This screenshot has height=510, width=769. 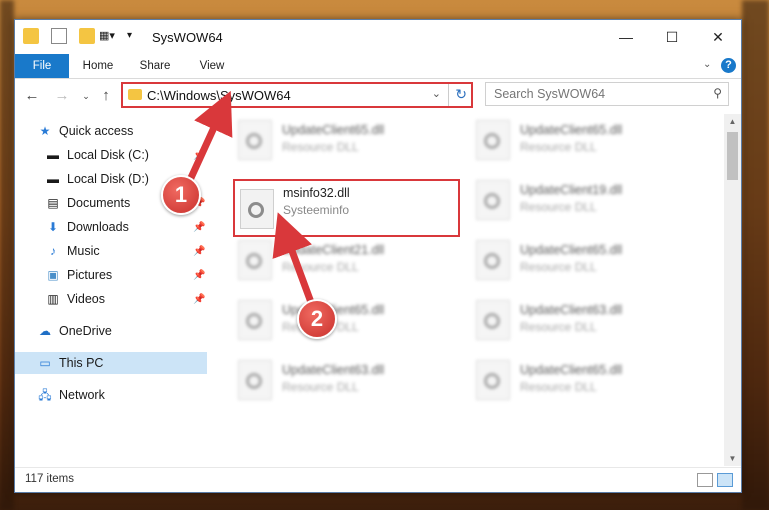 What do you see at coordinates (251, 199) in the screenshot?
I see `annotation-arrows` at bounding box center [251, 199].